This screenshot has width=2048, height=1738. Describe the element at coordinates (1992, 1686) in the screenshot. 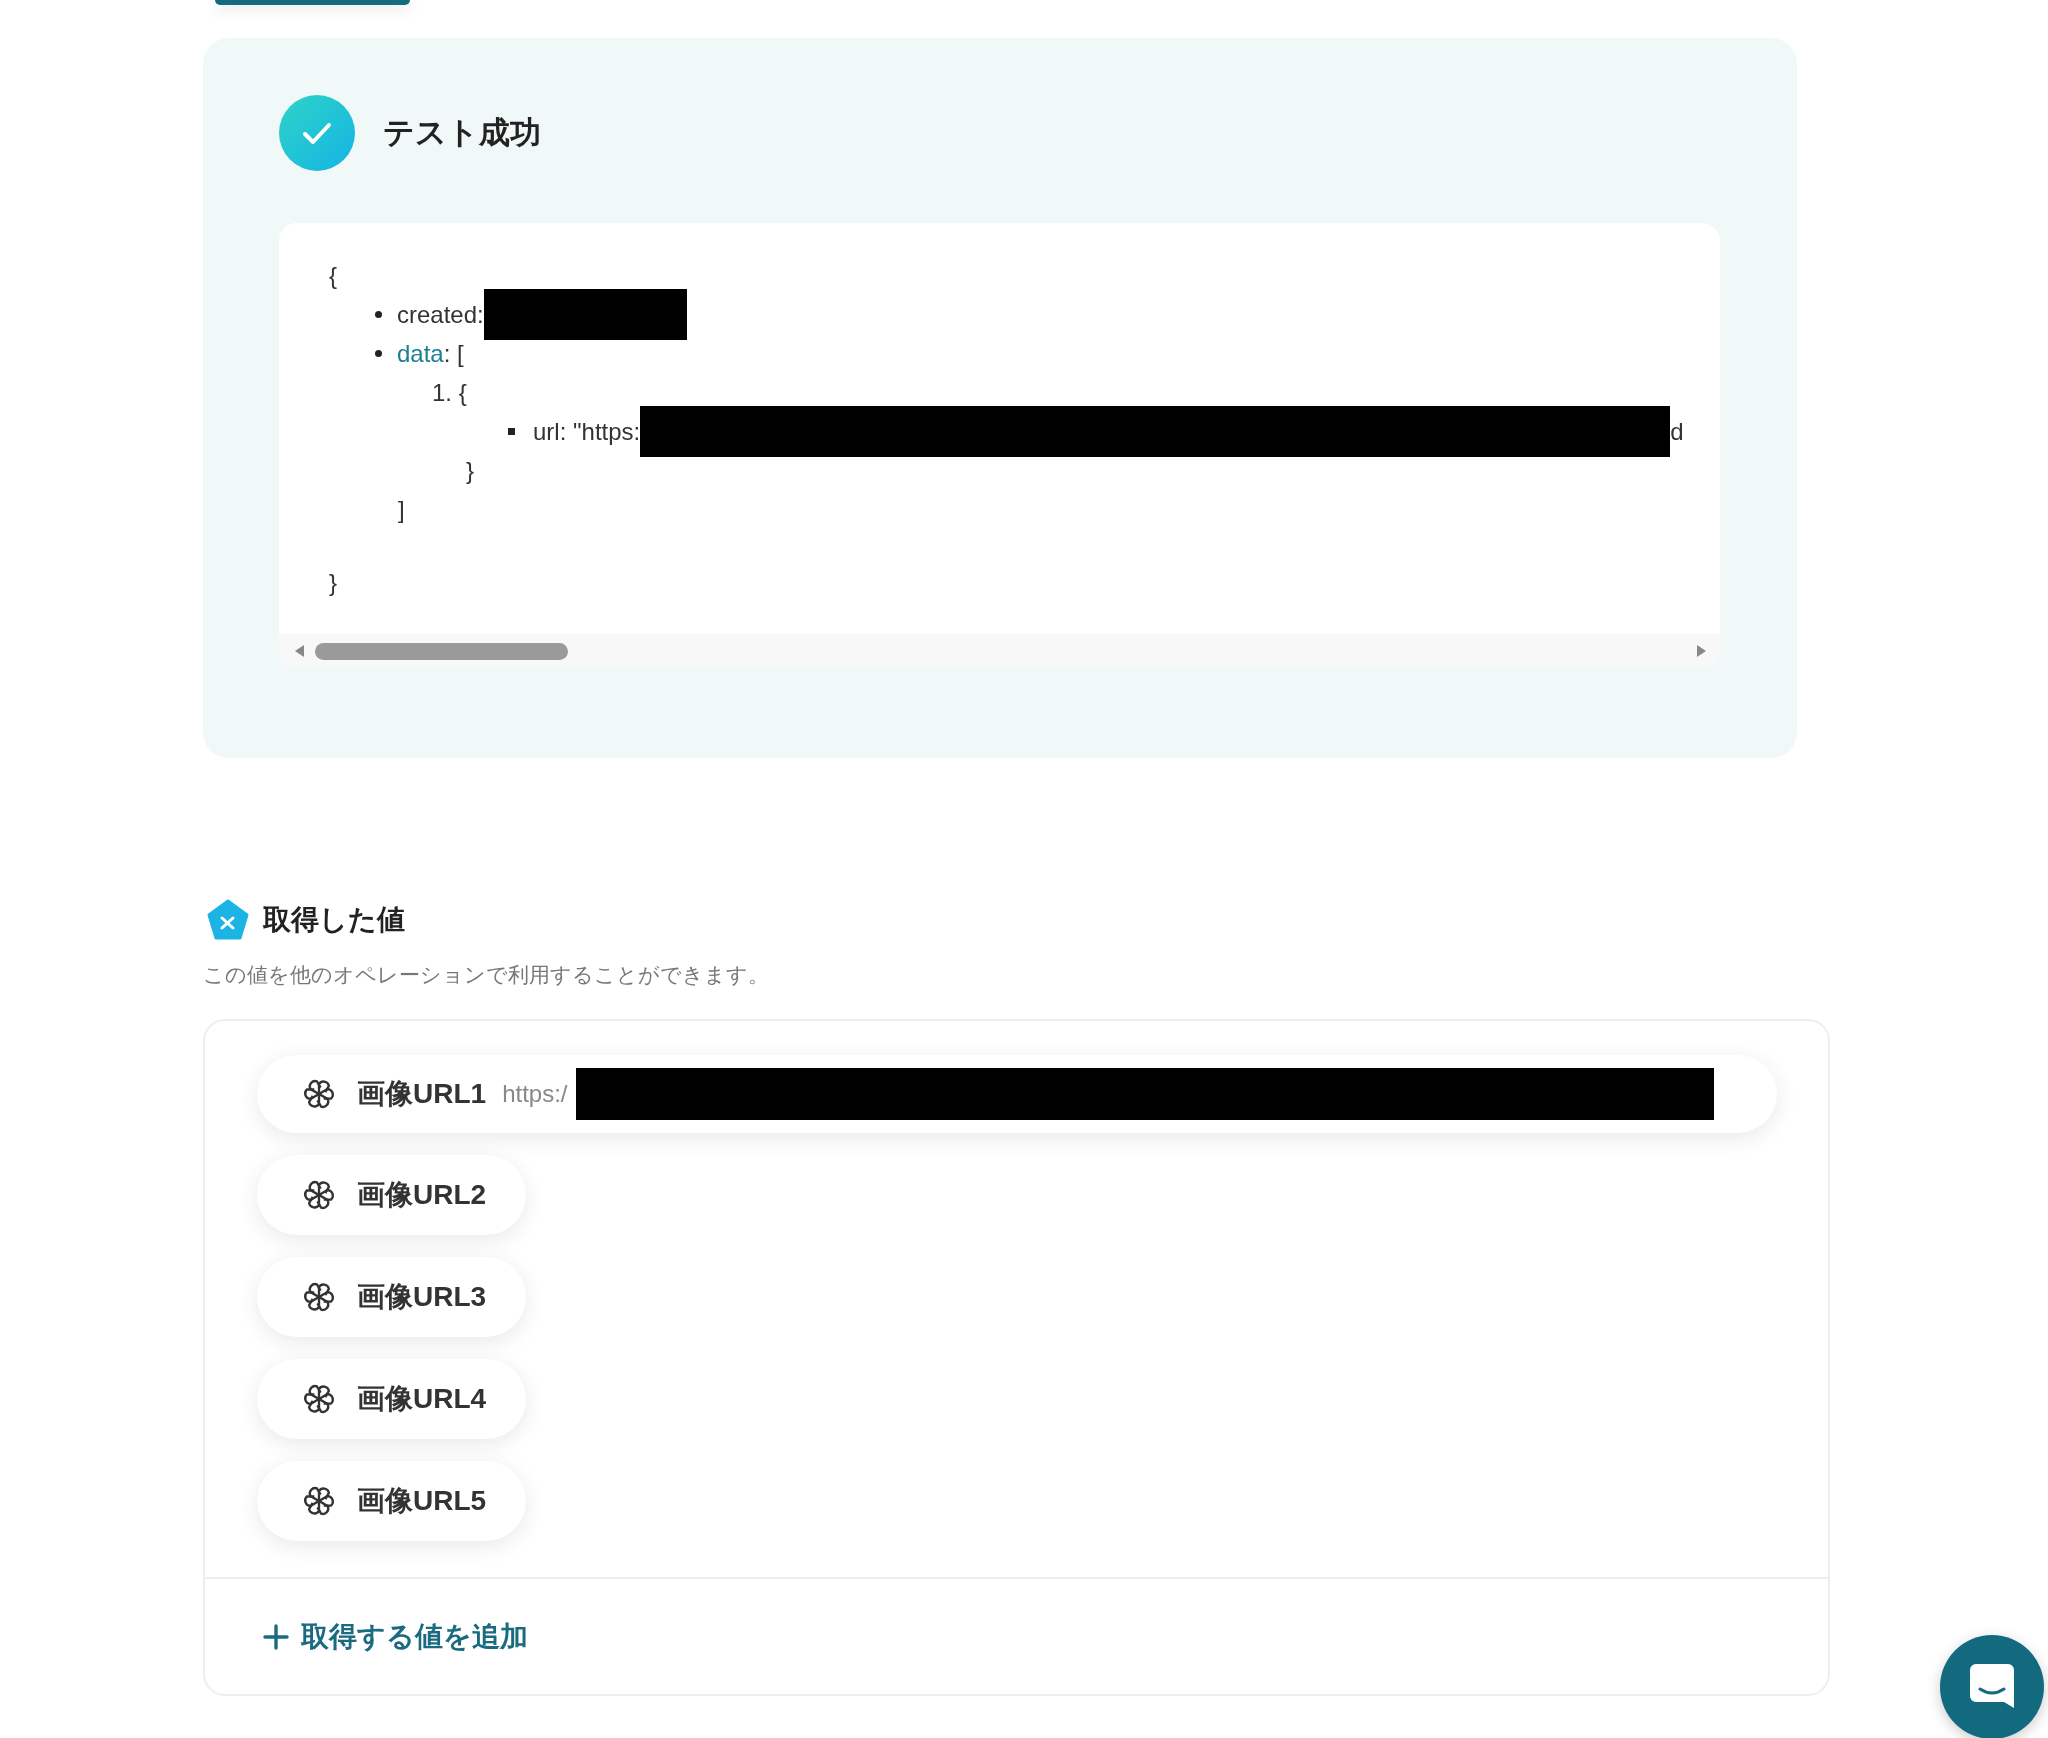

I see `chat-button` at that location.